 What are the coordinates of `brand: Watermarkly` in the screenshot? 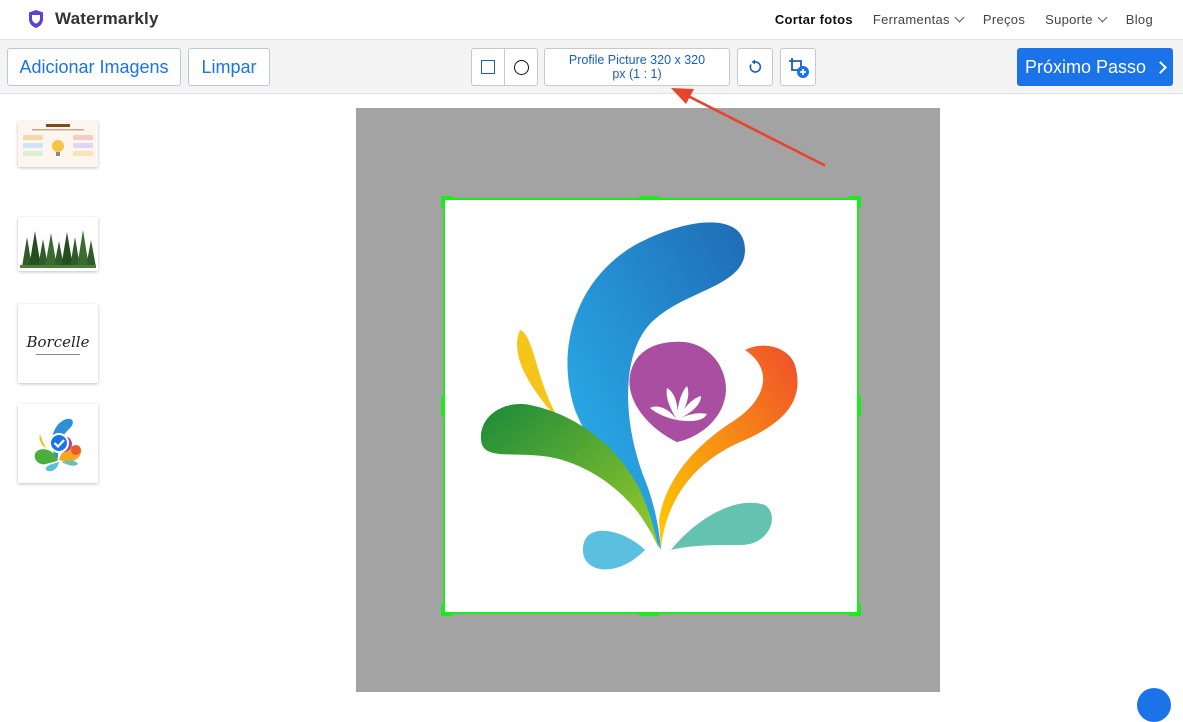 It's located at (93, 19).